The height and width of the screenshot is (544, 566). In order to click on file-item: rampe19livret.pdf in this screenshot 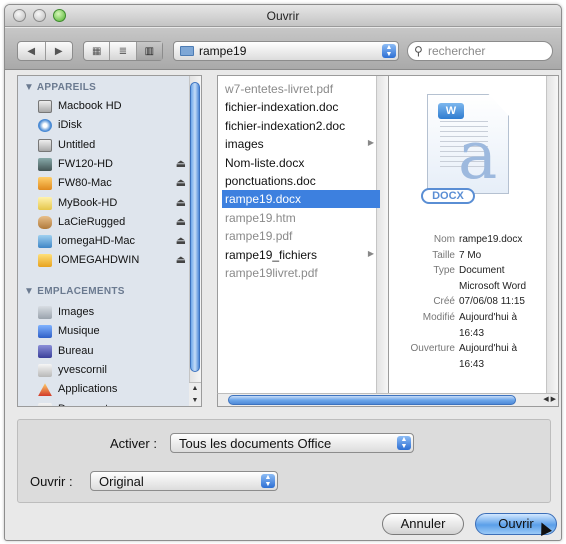, I will do `click(298, 273)`.